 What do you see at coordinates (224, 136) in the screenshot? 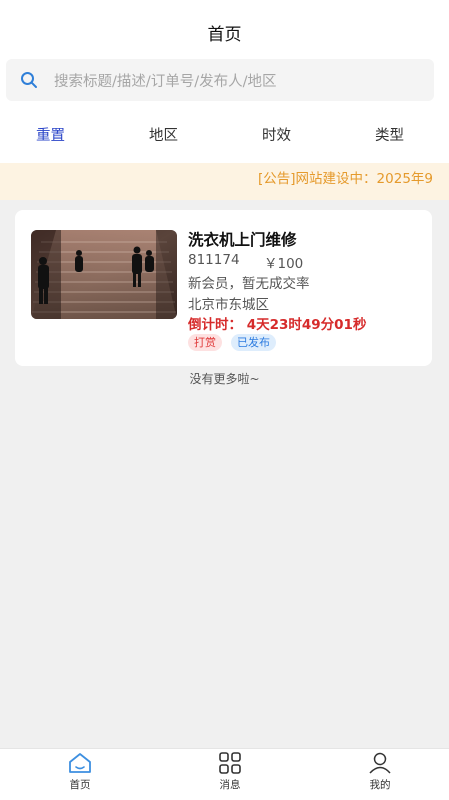
I see `filter-bar: 重置 地区 时效 类型` at bounding box center [224, 136].